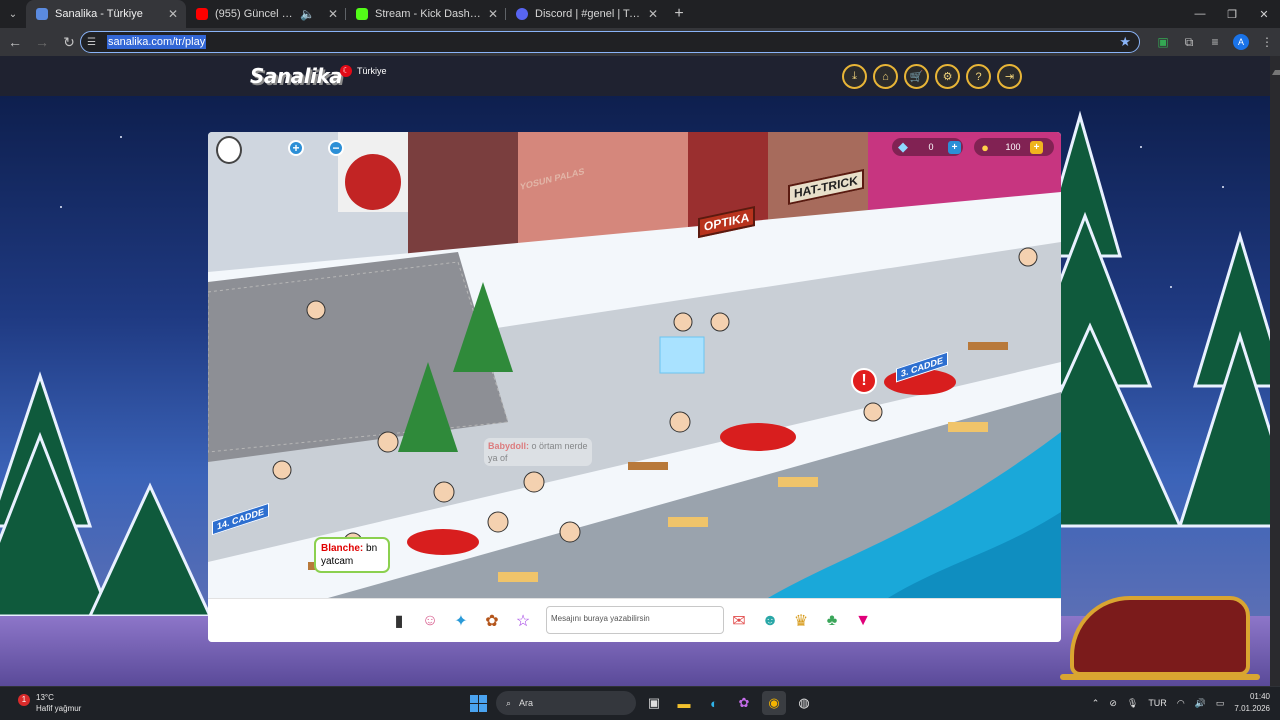 This screenshot has height=720, width=1280. Describe the element at coordinates (13, 14) in the screenshot. I see `tab-search-button: ⌄` at that location.